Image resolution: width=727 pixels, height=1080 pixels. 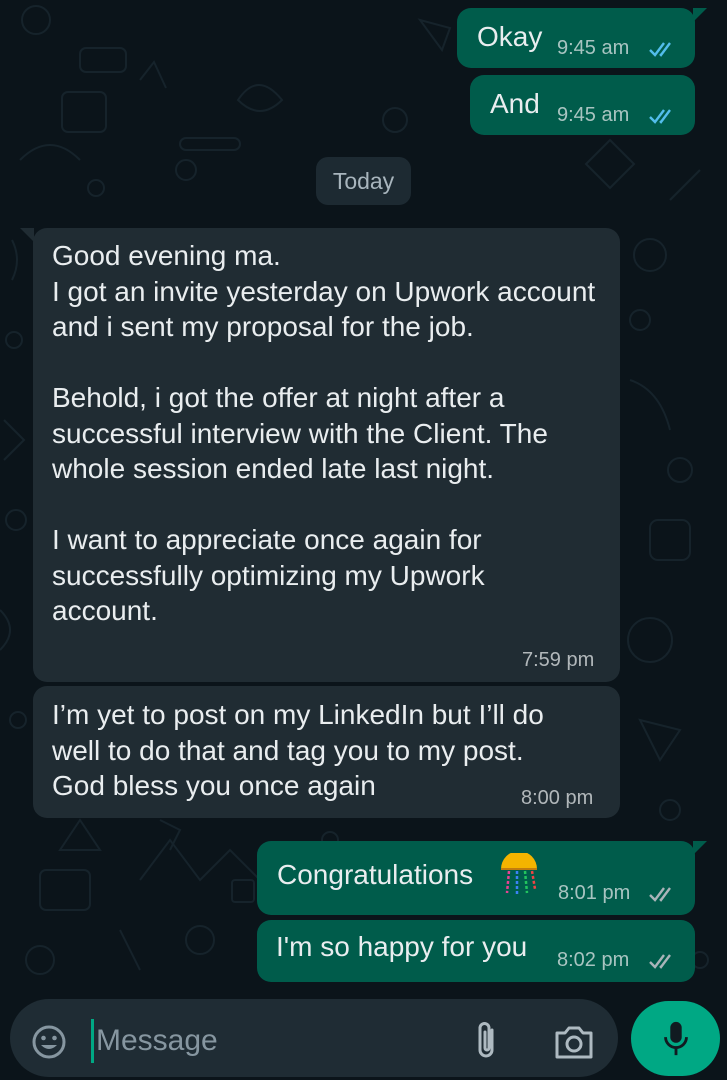 What do you see at coordinates (510, 36) in the screenshot?
I see `message-text: Okay` at bounding box center [510, 36].